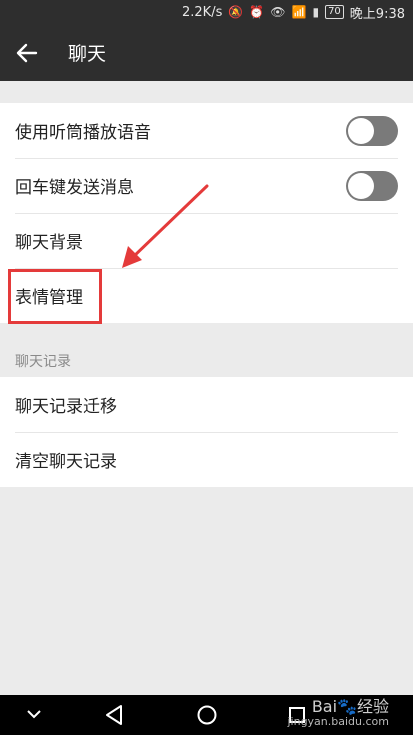 The image size is (413, 735). What do you see at coordinates (347, 706) in the screenshot?
I see `paw-icon: 🐾` at bounding box center [347, 706].